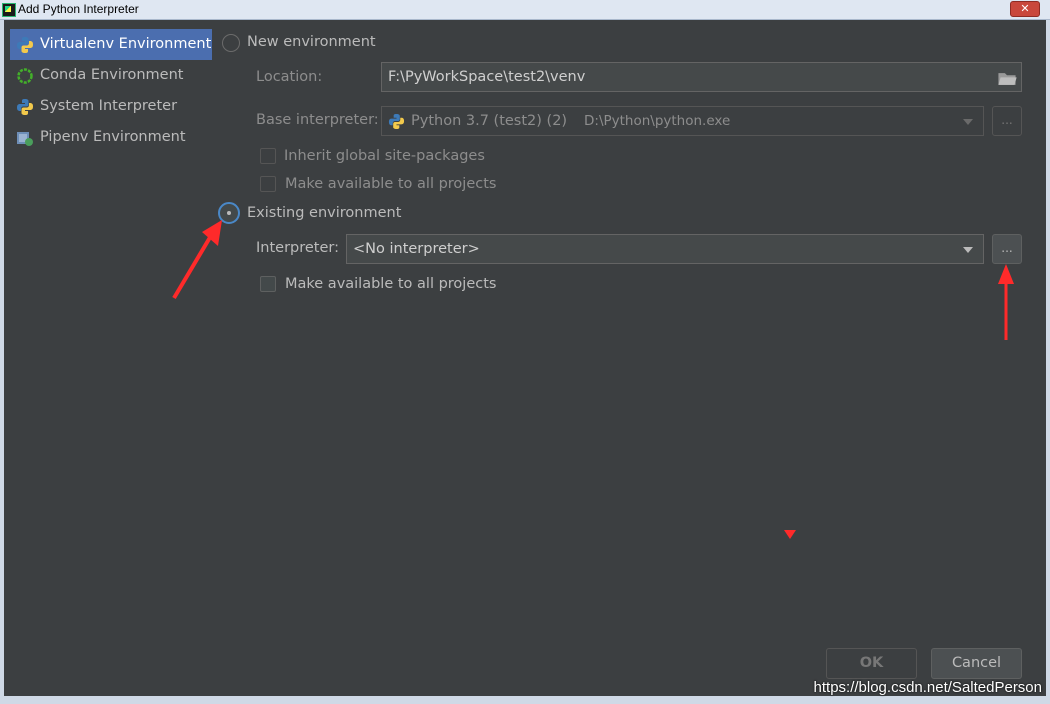 This screenshot has height=704, width=1050. Describe the element at coordinates (927, 687) in the screenshot. I see `watermark: https://blog.csdn.net/SaltedPerson` at that location.